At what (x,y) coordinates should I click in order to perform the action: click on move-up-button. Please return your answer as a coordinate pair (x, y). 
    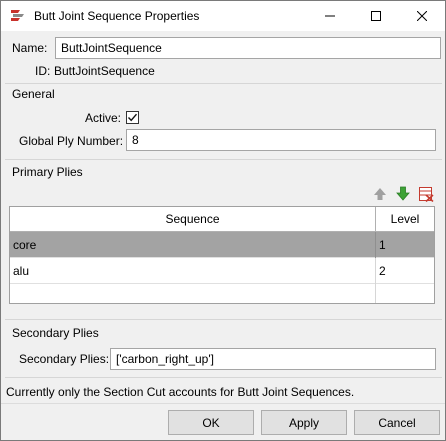
    Looking at the image, I should click on (380, 194).